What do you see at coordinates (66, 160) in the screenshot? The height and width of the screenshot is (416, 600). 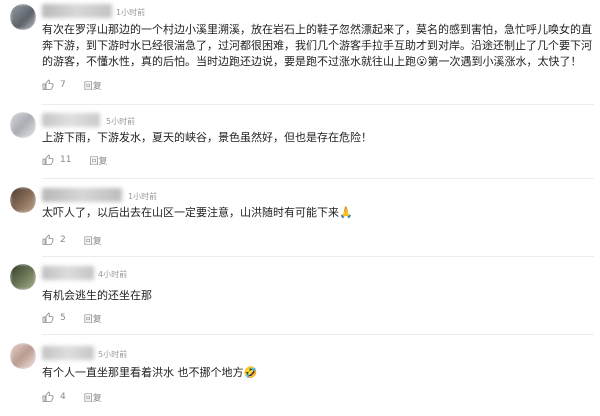 I see `like-count: 11` at bounding box center [66, 160].